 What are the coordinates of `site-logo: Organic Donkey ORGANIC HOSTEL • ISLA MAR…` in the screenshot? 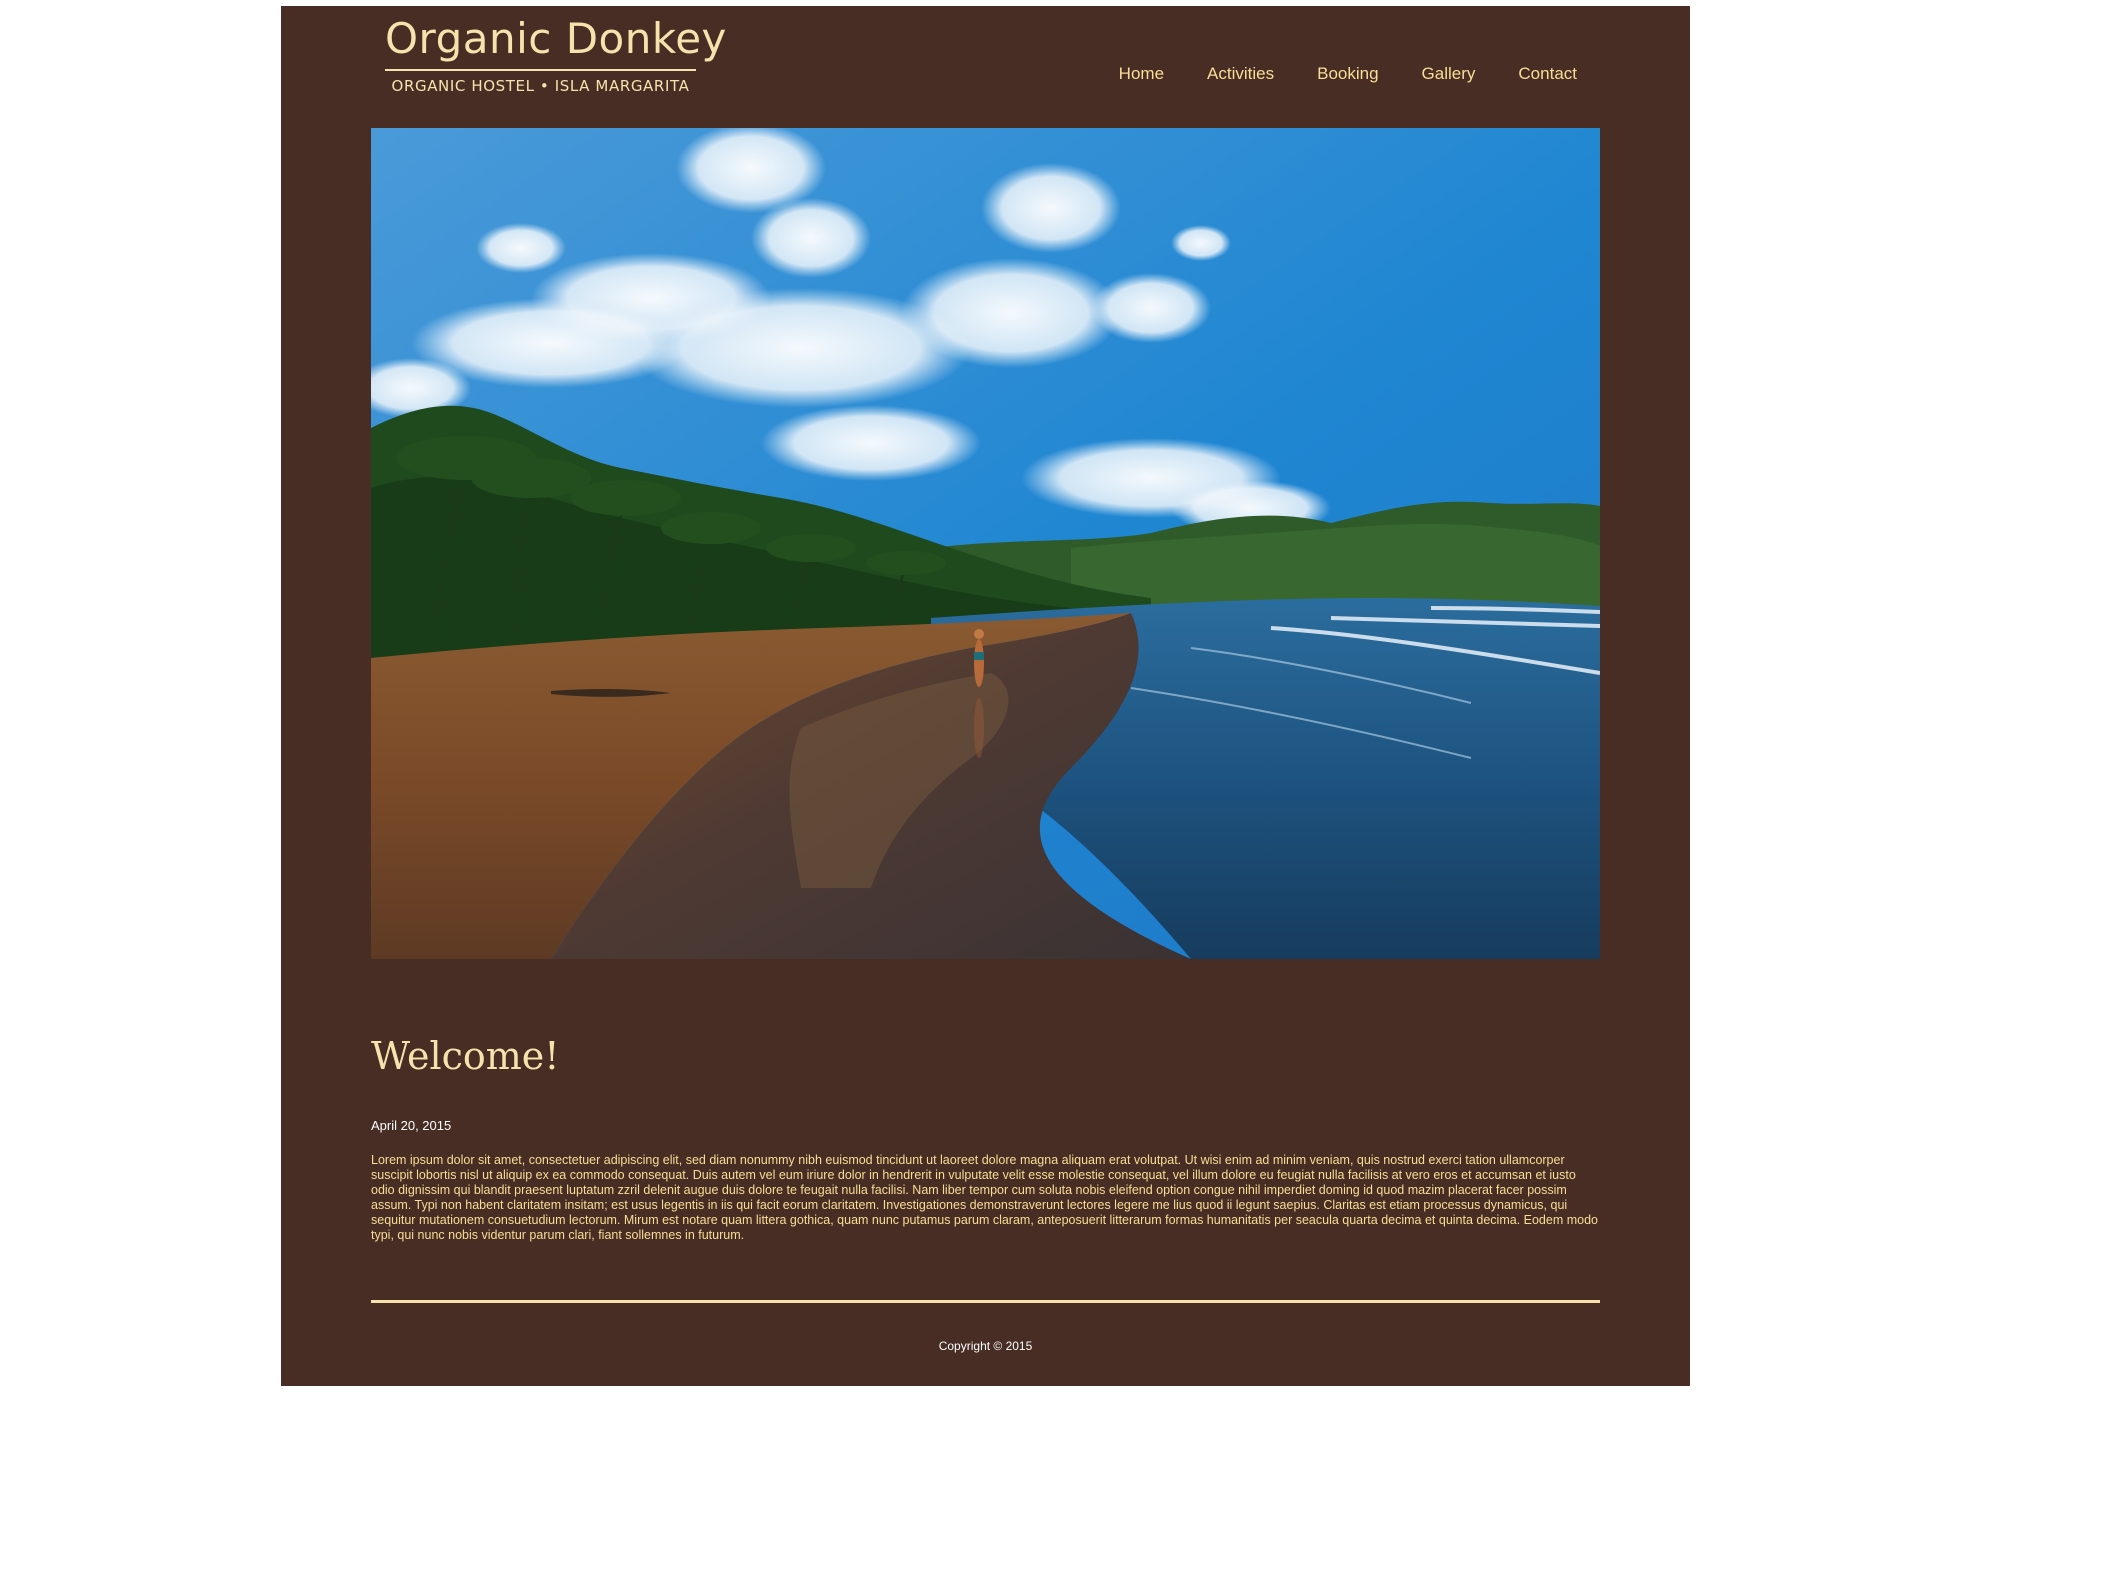 It's located at (556, 55).